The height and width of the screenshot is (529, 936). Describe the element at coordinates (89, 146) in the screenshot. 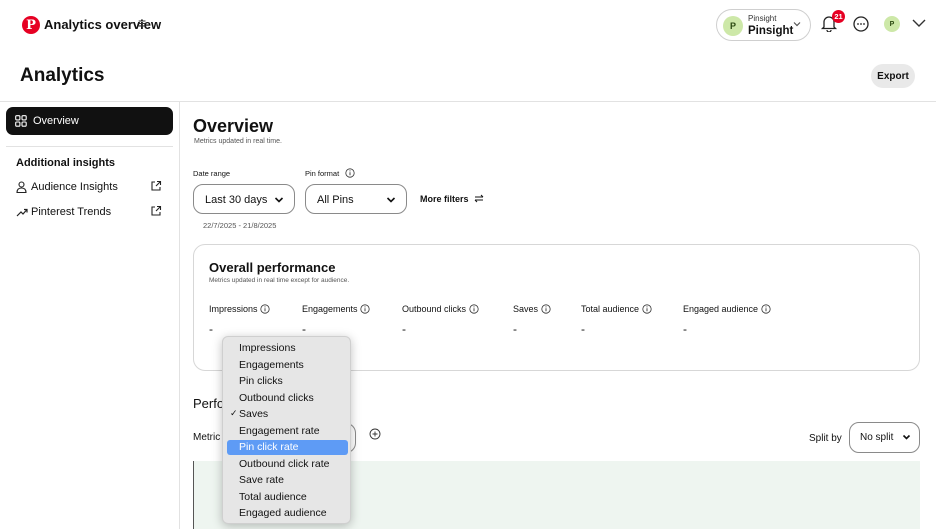

I see `sidebar-section-divider` at that location.